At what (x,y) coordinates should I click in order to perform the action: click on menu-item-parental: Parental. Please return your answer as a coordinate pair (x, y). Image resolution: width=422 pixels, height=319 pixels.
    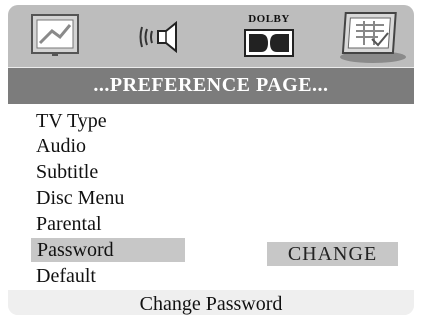
    Looking at the image, I should click on (69, 224).